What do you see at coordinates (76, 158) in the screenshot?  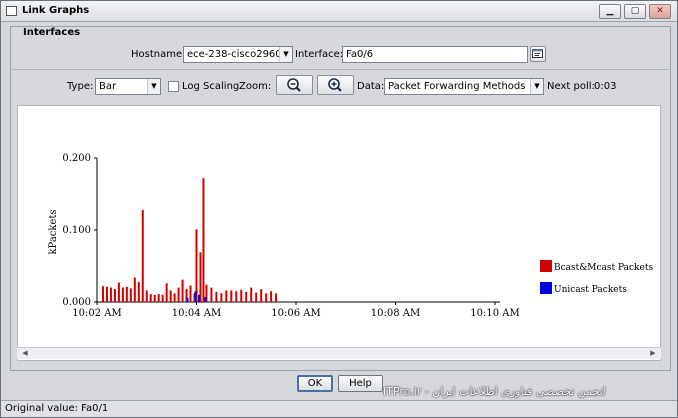 I see `y-tick-label: 0.200` at bounding box center [76, 158].